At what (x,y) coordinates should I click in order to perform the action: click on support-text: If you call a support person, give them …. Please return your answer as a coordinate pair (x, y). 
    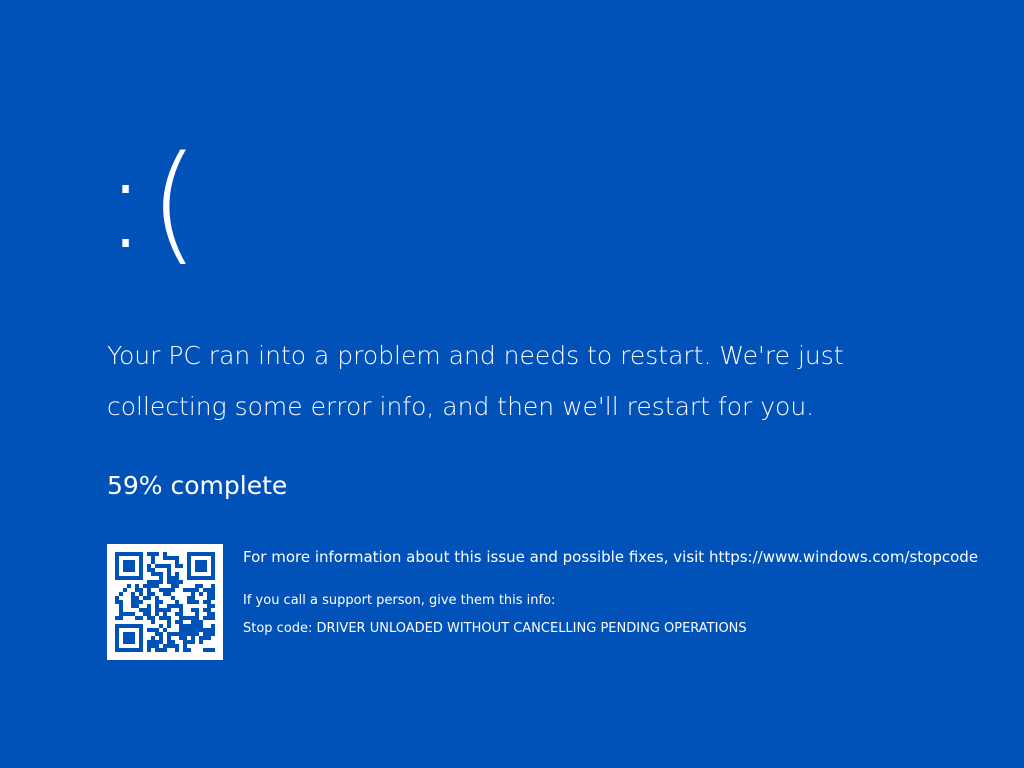
    Looking at the image, I should click on (399, 600).